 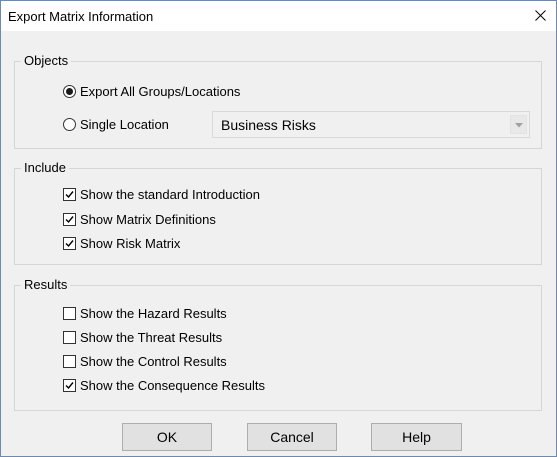 What do you see at coordinates (81, 16) in the screenshot?
I see `window-title: Export Matrix Information` at bounding box center [81, 16].